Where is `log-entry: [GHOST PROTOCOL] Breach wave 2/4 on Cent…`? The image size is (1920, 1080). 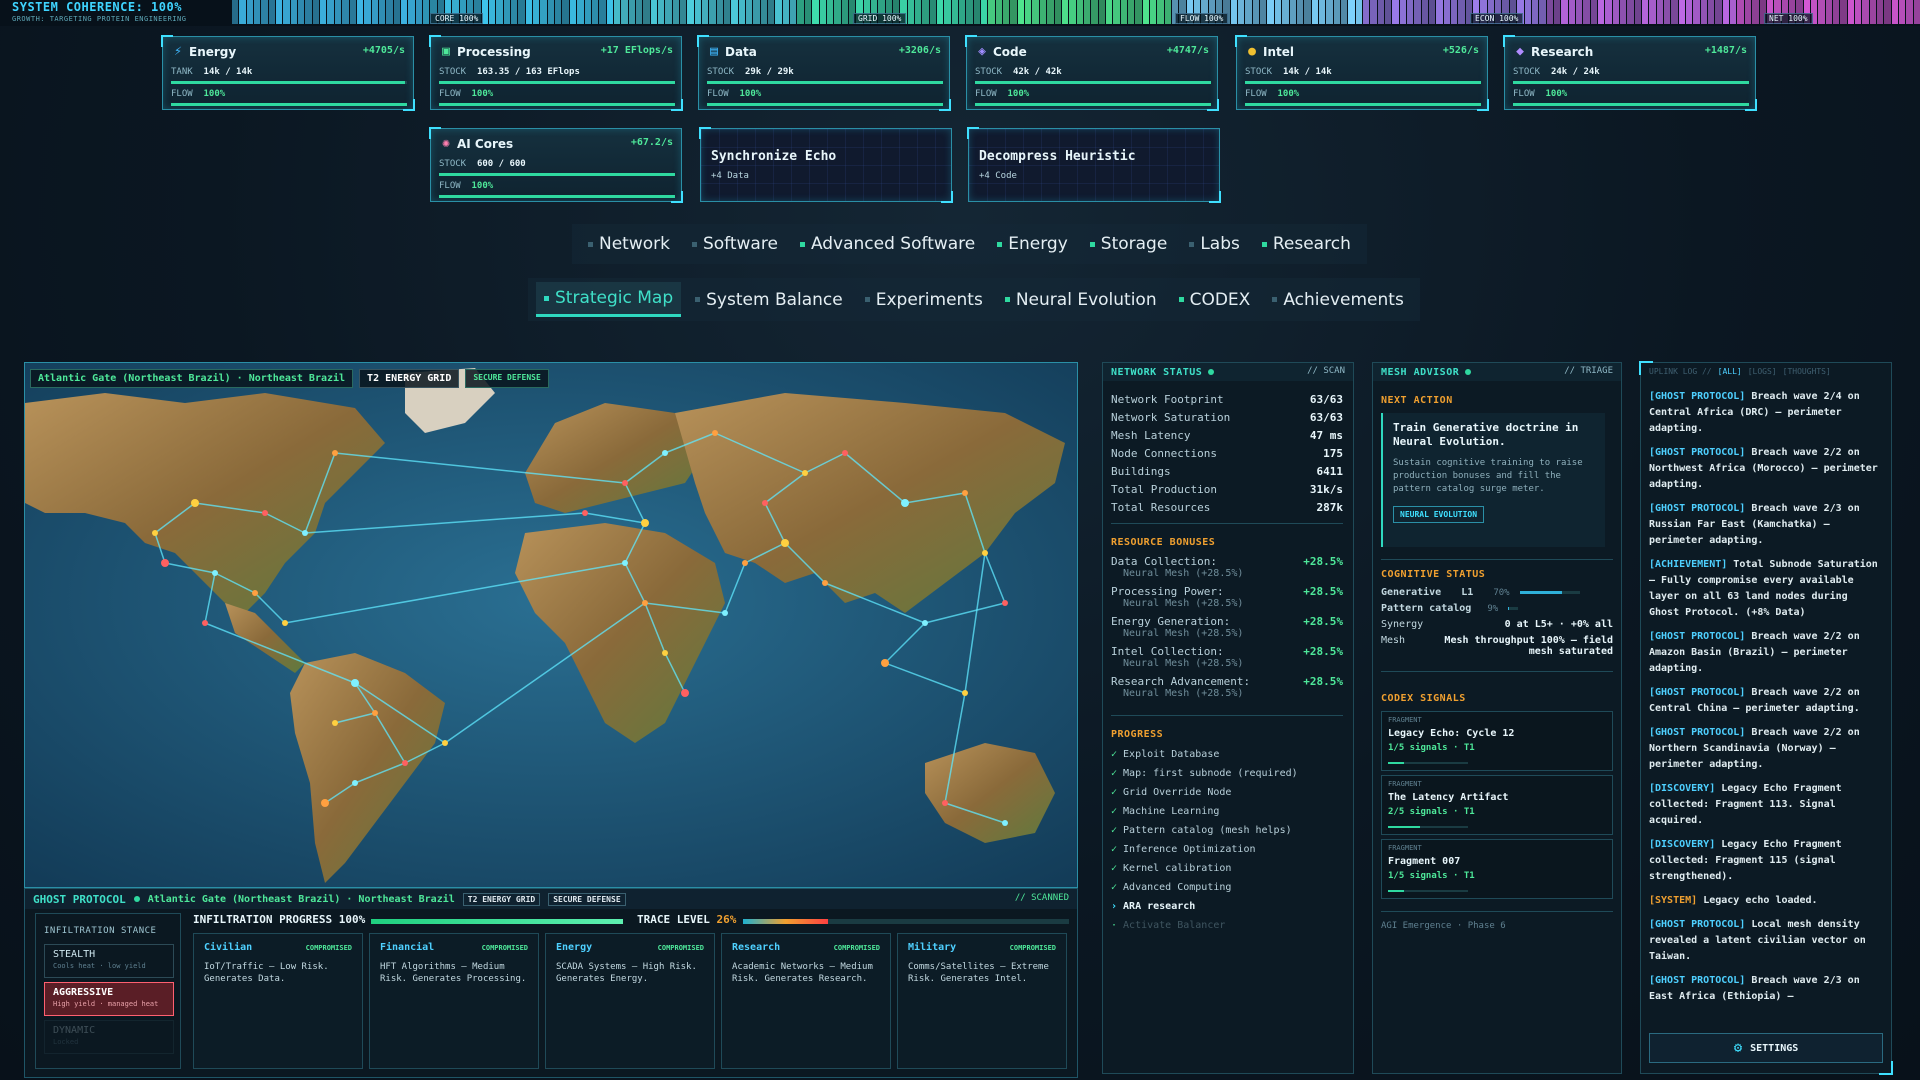
log-entry: [GHOST PROTOCOL] Breach wave 2/4 on Cent… is located at coordinates (1754, 412).